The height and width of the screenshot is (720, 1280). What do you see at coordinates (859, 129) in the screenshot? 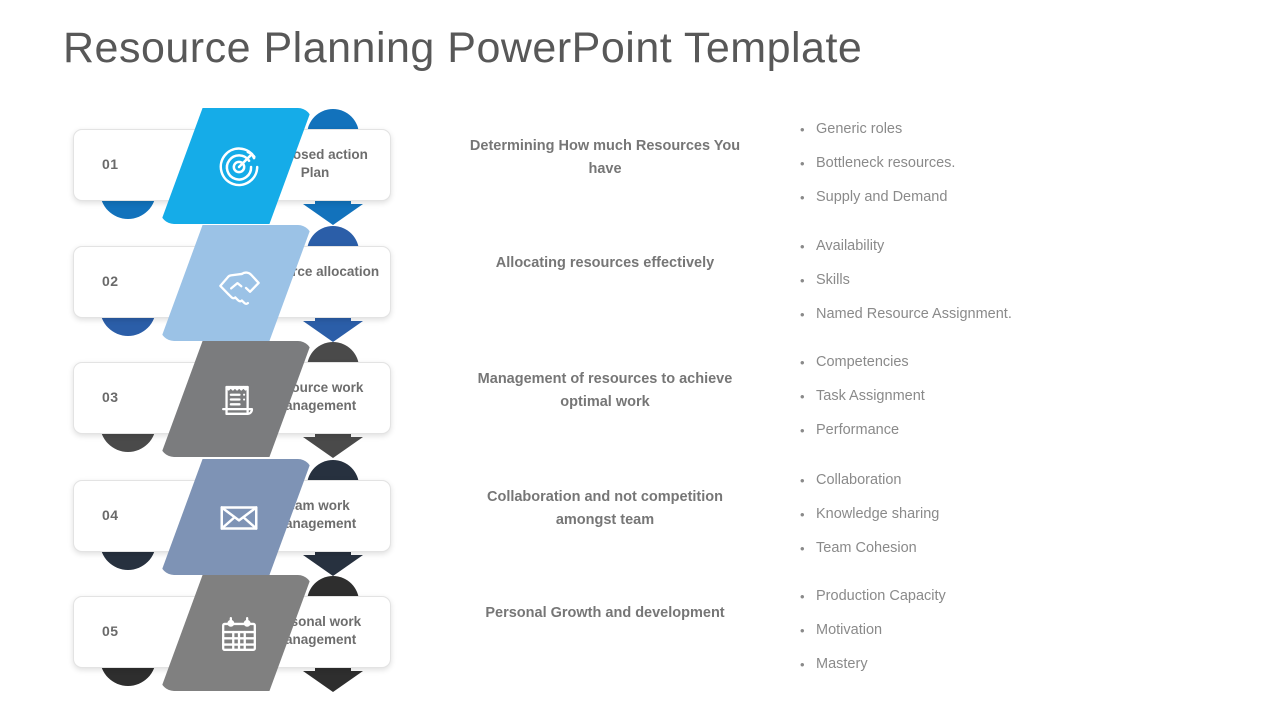
I see `bullet-label: Generic roles` at bounding box center [859, 129].